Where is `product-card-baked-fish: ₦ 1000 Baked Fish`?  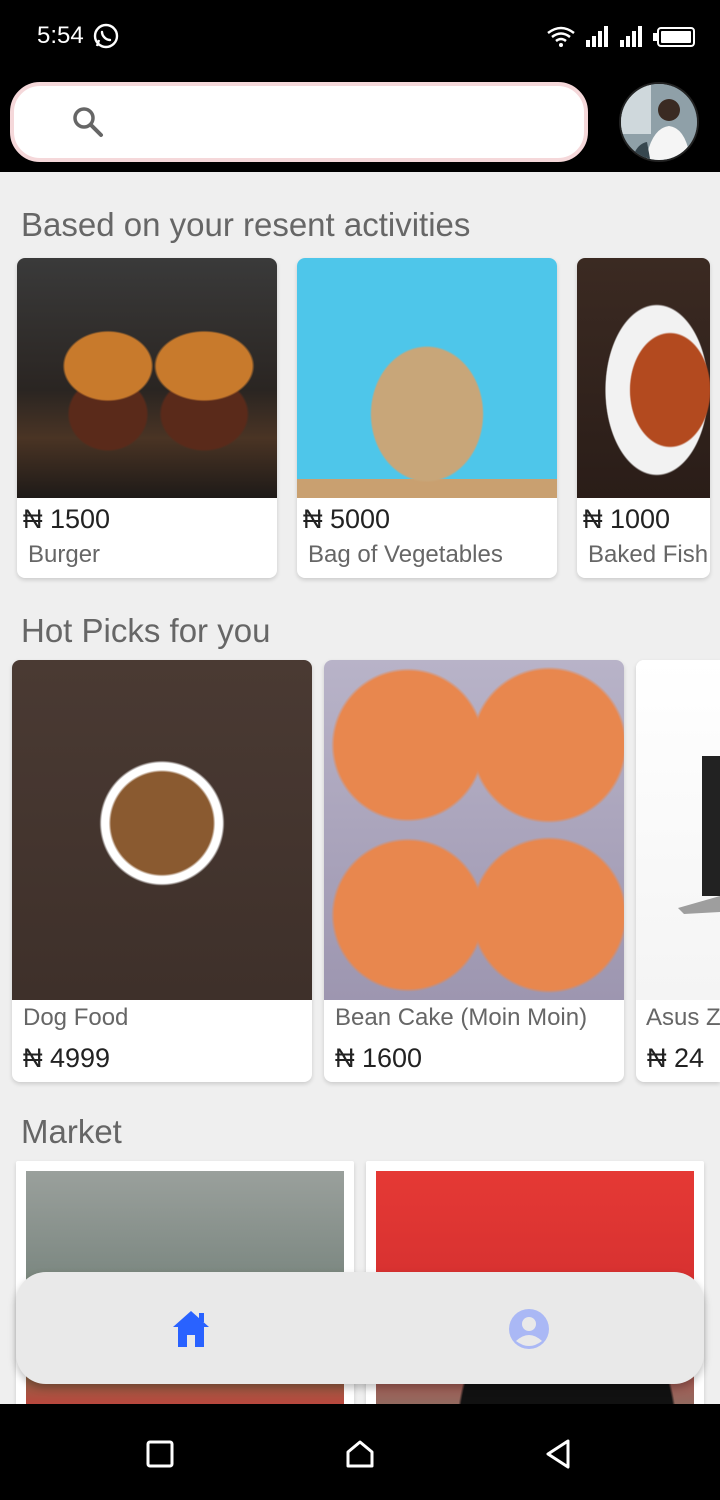 product-card-baked-fish: ₦ 1000 Baked Fish is located at coordinates (643, 418).